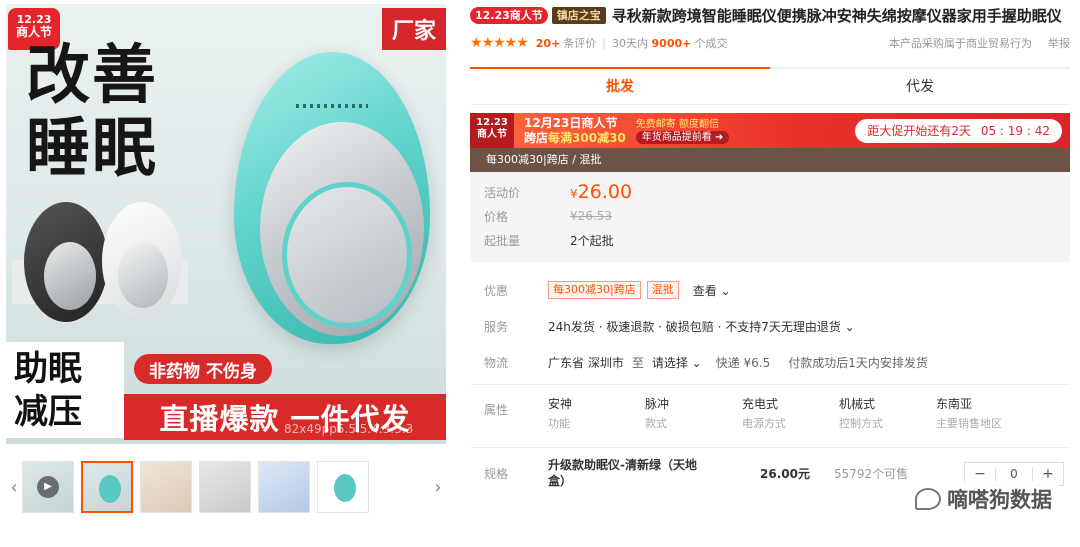 This screenshot has width=1080, height=547. Describe the element at coordinates (960, 43) in the screenshot. I see `trade-notice: 本产品采购属于商业贸易行为` at that location.